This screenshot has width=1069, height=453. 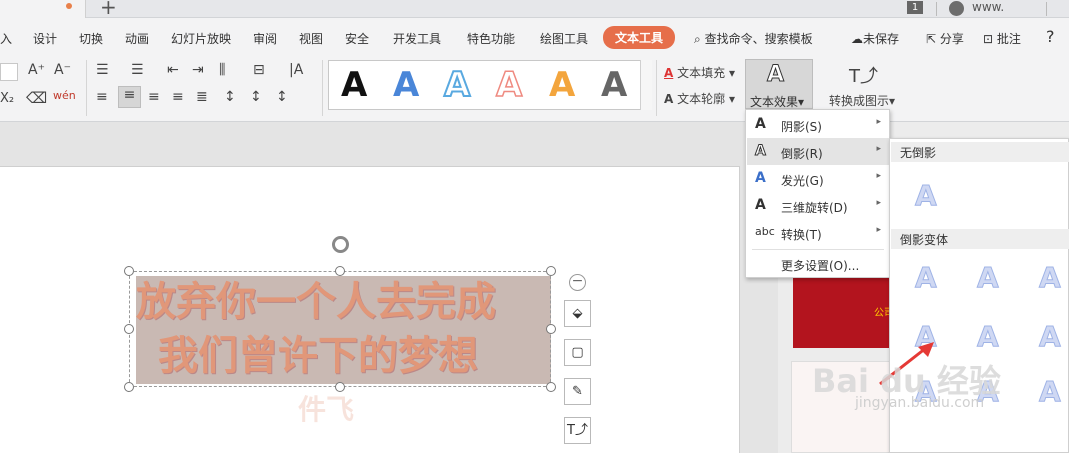 What do you see at coordinates (920, 403) in the screenshot?
I see `watermark-url: jingyan.baidu.com` at bounding box center [920, 403].